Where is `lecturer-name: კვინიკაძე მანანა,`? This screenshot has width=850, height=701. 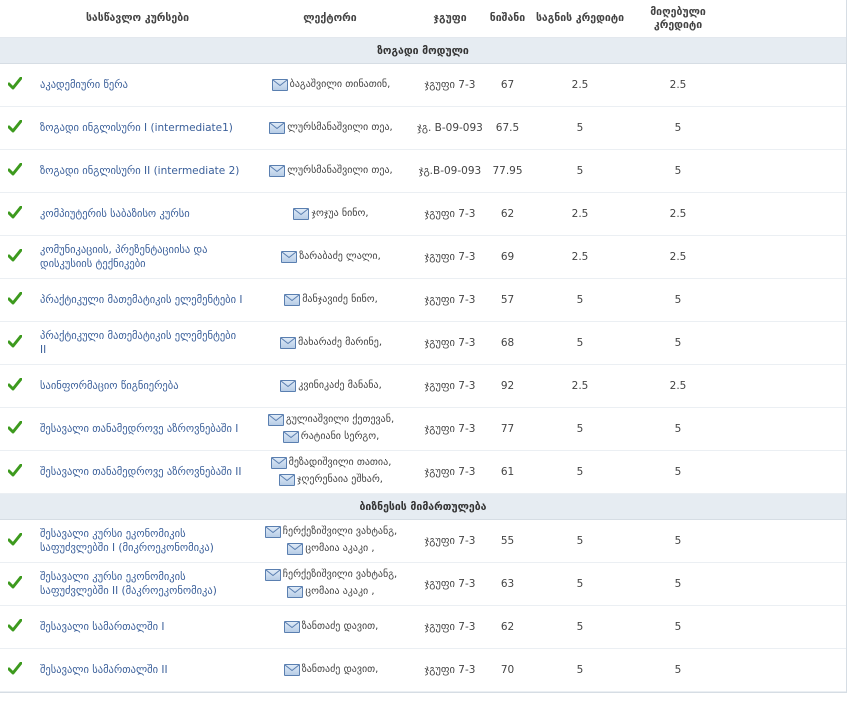 lecturer-name: კვინიკაძე მანანა, is located at coordinates (340, 385).